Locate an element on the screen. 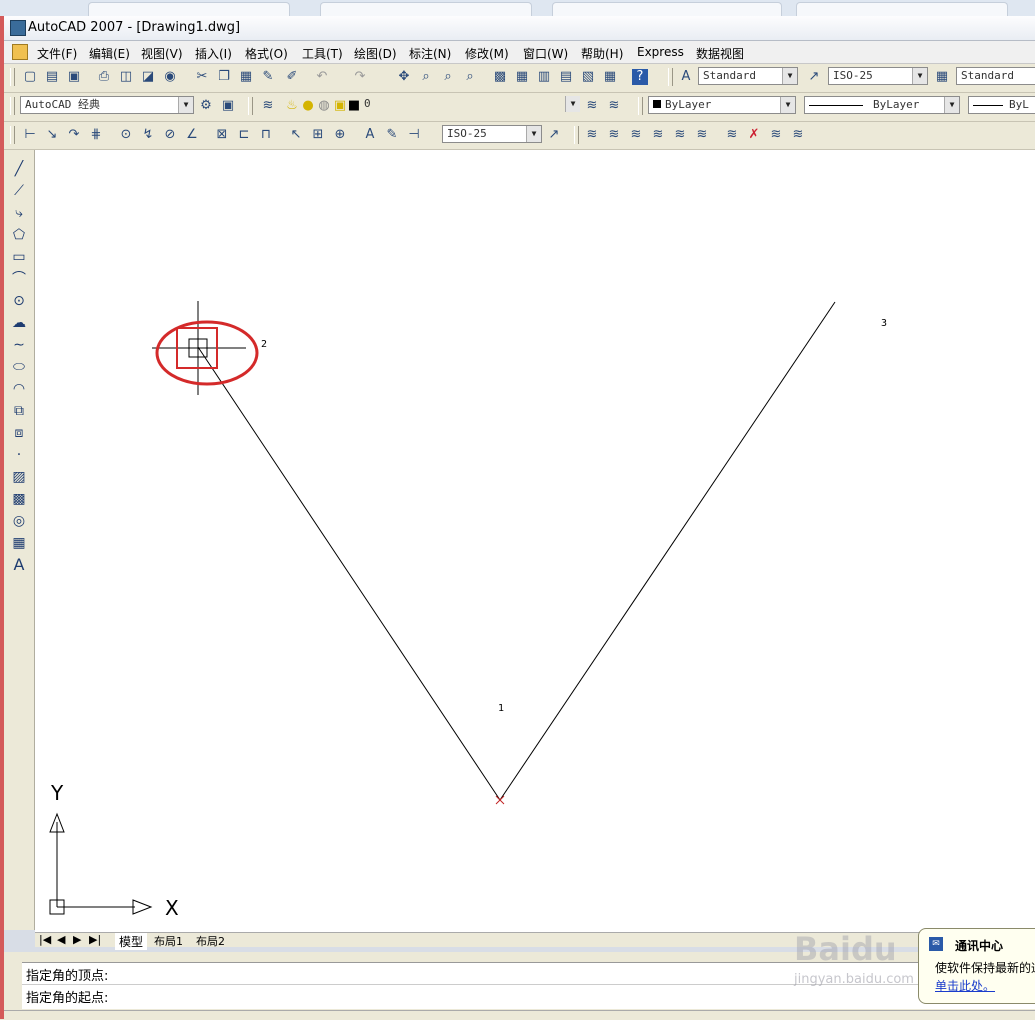 This screenshot has height=1020, width=1035. angular-dim-icon: ∠ is located at coordinates (192, 135).